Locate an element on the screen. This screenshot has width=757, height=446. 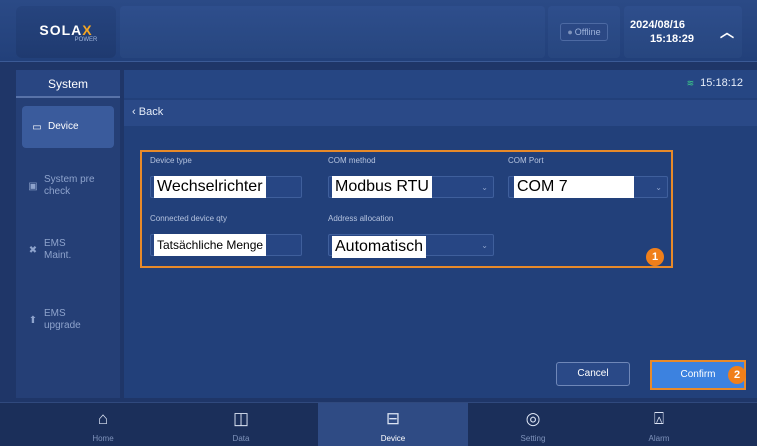
sub-header-time: 15:18:12 is located at coordinates (721, 83).